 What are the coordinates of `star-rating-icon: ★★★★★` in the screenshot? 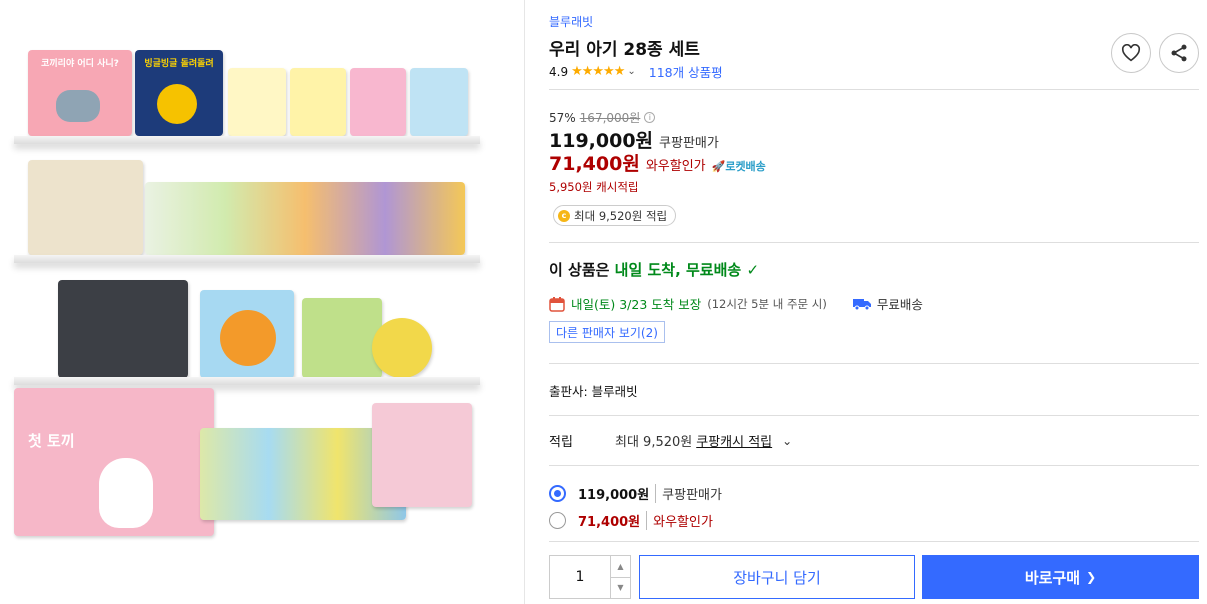 It's located at (598, 71).